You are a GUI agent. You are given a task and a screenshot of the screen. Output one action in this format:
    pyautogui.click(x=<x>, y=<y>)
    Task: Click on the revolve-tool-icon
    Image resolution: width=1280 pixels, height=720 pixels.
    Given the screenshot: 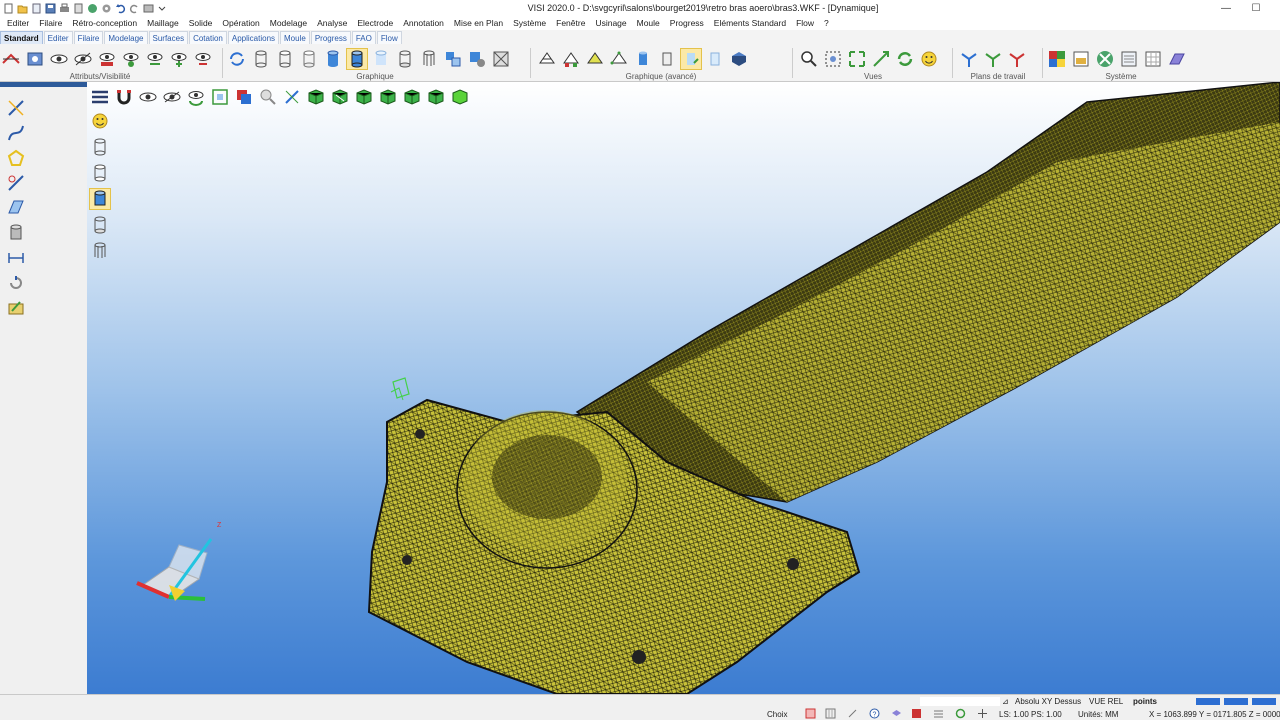 What is the action you would take?
    pyautogui.click(x=16, y=283)
    